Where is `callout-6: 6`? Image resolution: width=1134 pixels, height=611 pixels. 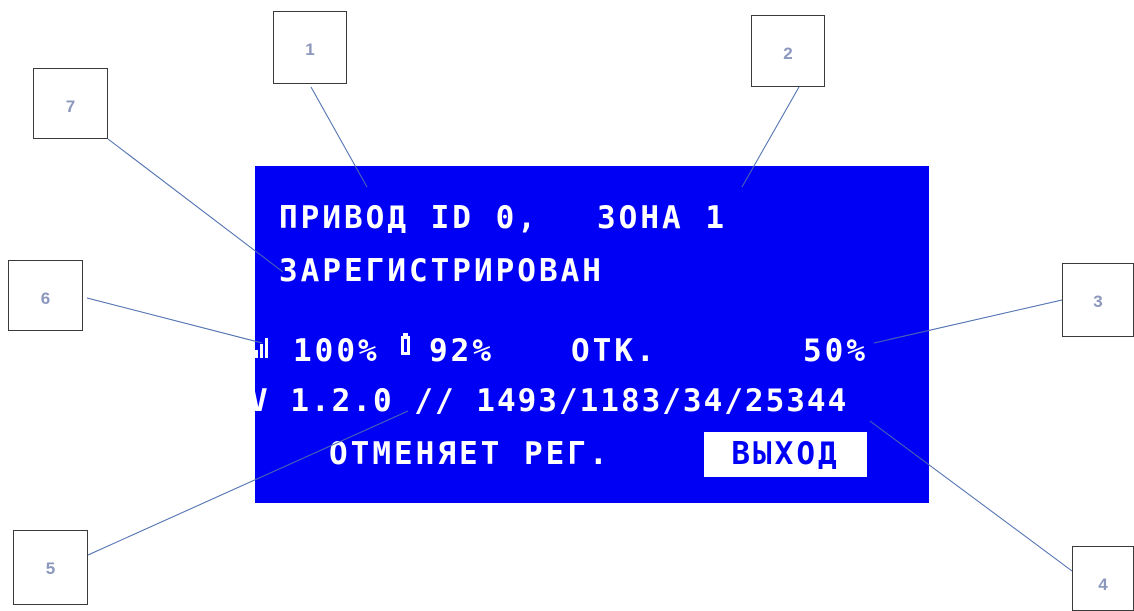 callout-6: 6 is located at coordinates (45, 295).